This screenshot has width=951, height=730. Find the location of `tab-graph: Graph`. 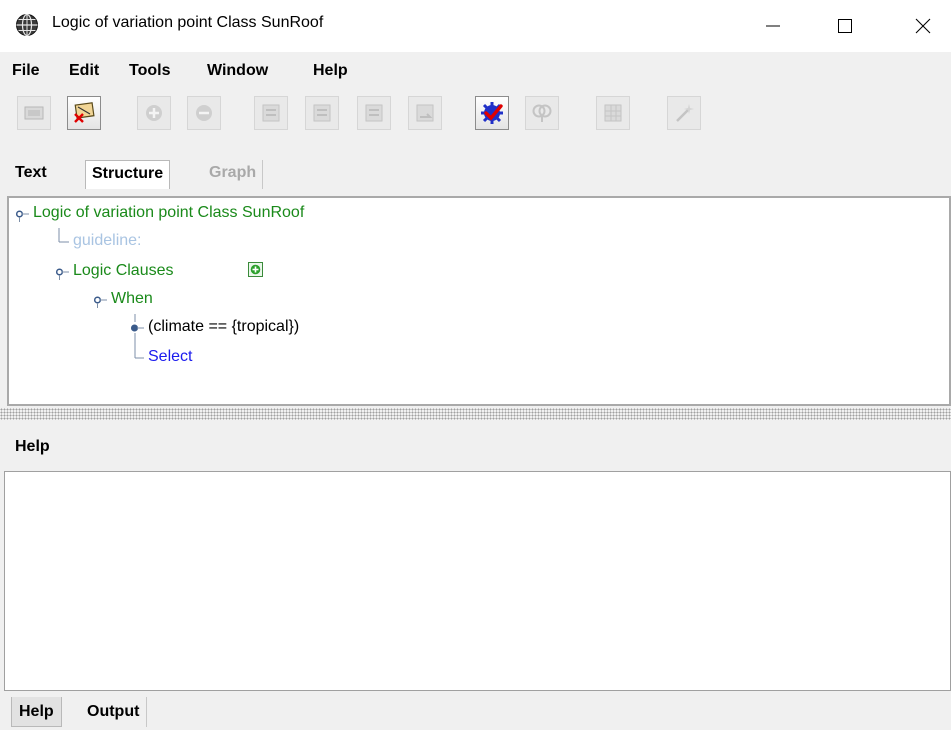

tab-graph: Graph is located at coordinates (233, 174).